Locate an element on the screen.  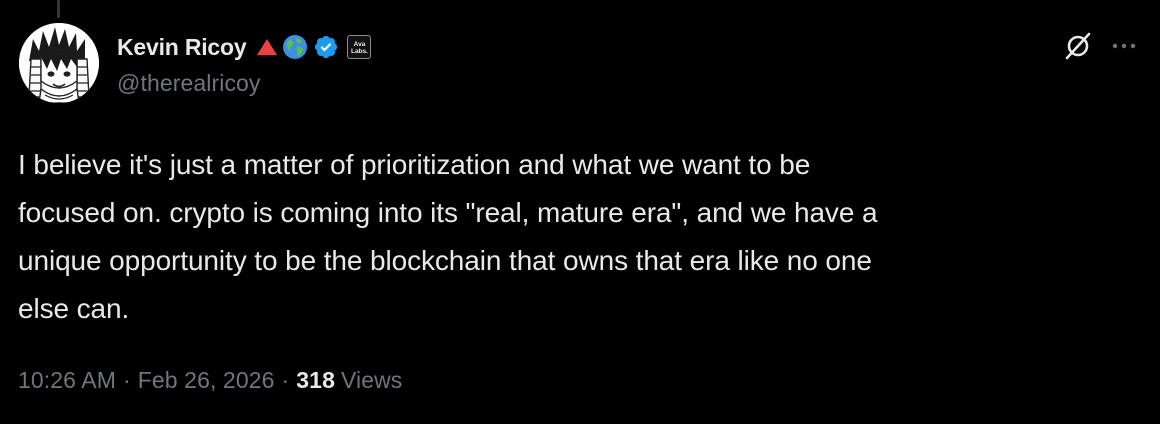
tweet-time: 10:26 AM is located at coordinates (67, 380).